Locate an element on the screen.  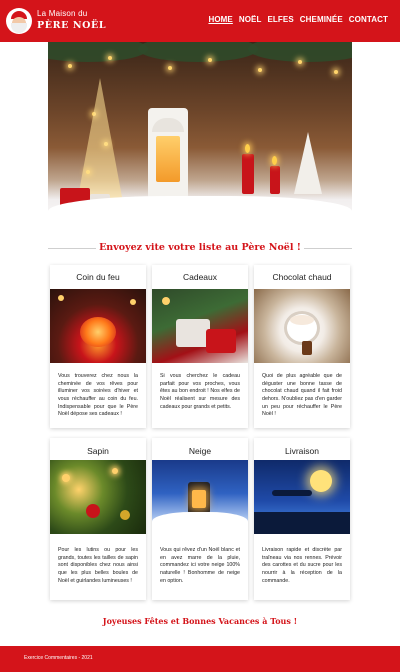
card-title: Chocolat chaud is located at coordinates (302, 277).